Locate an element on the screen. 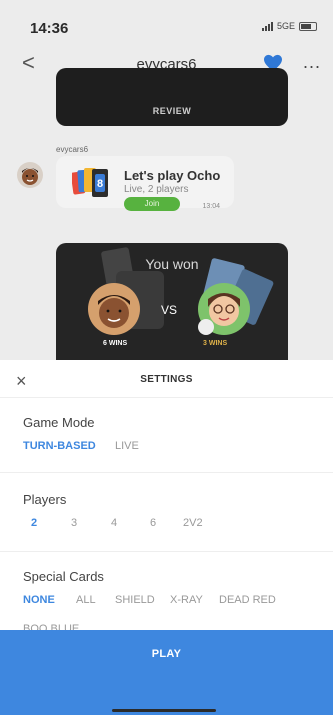 This screenshot has width=333, height=715. ocho-cards-icon: 8 is located at coordinates (90, 182).